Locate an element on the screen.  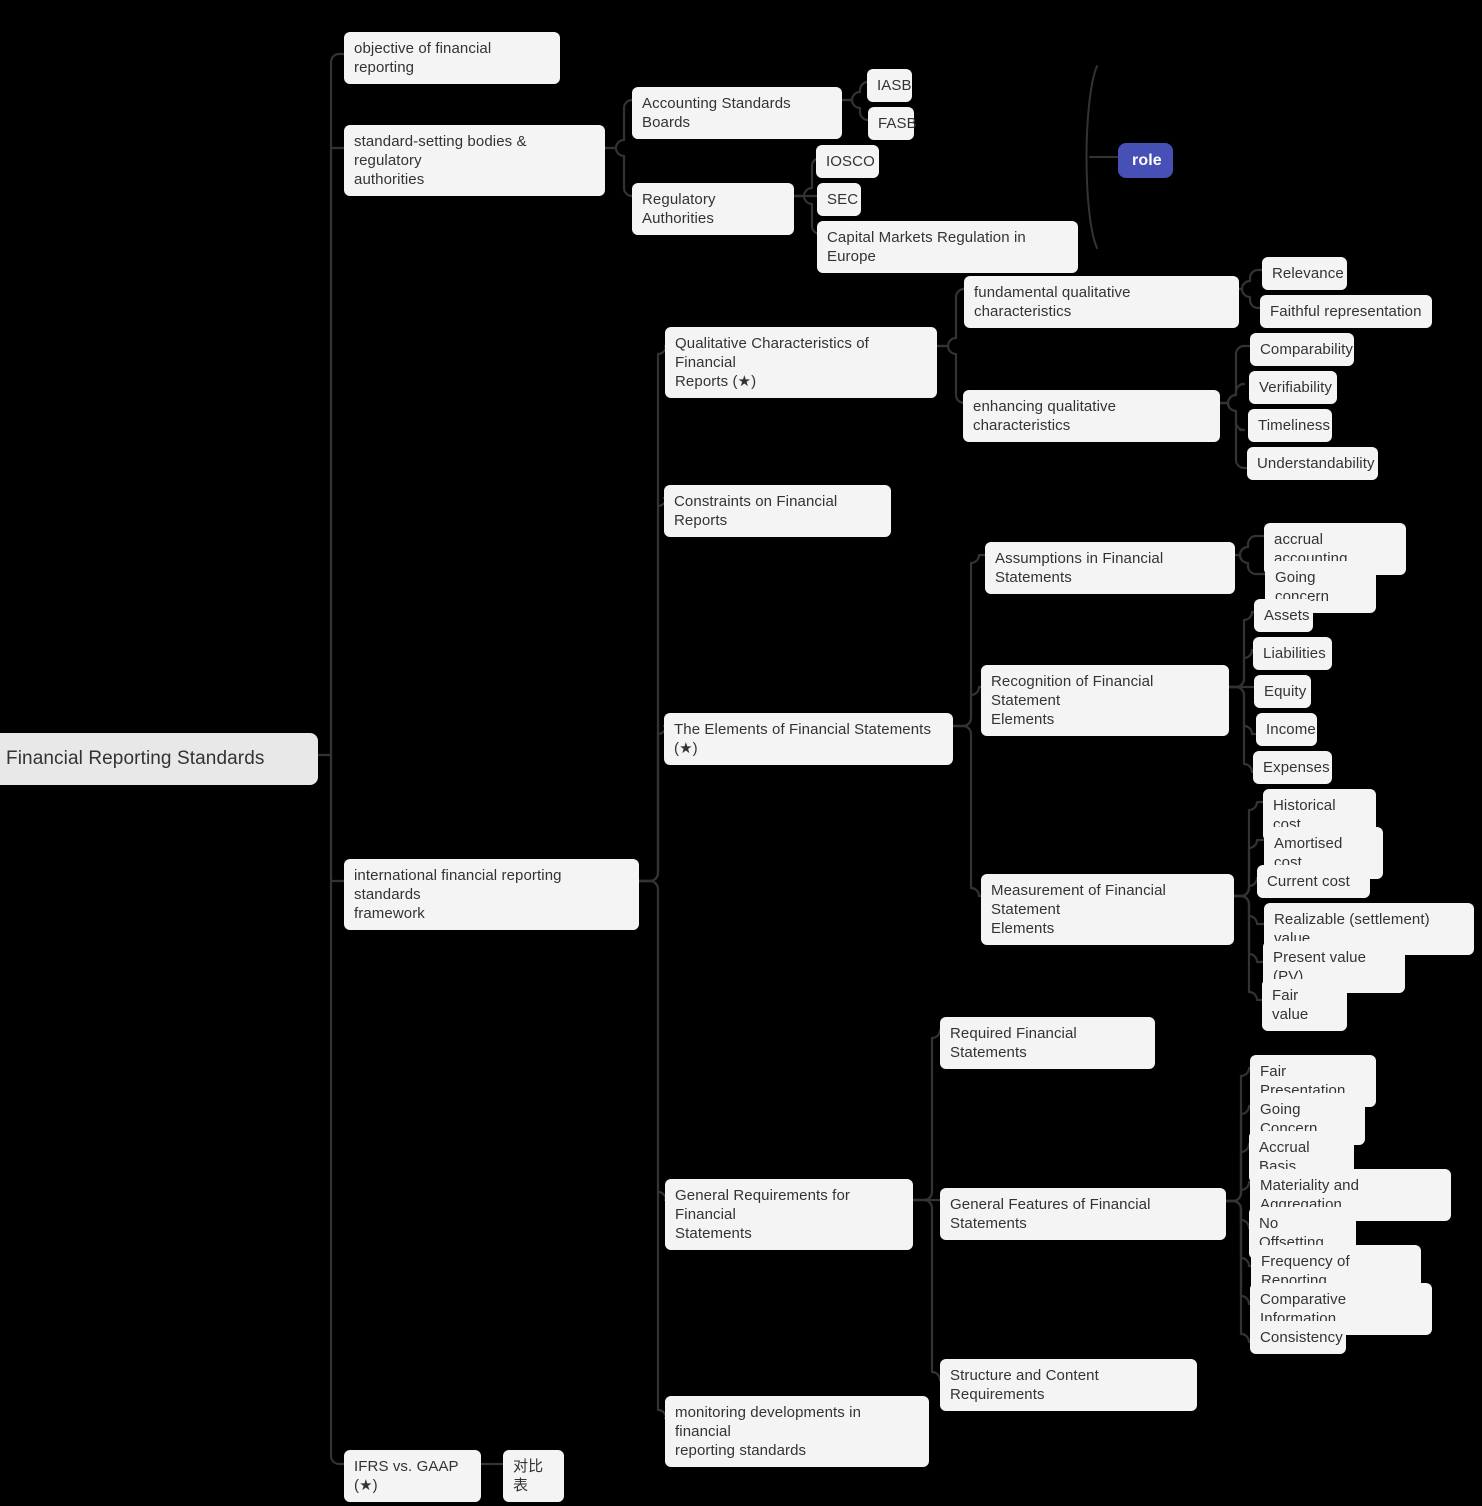
node-equity: Equity is located at coordinates (1282, 691).